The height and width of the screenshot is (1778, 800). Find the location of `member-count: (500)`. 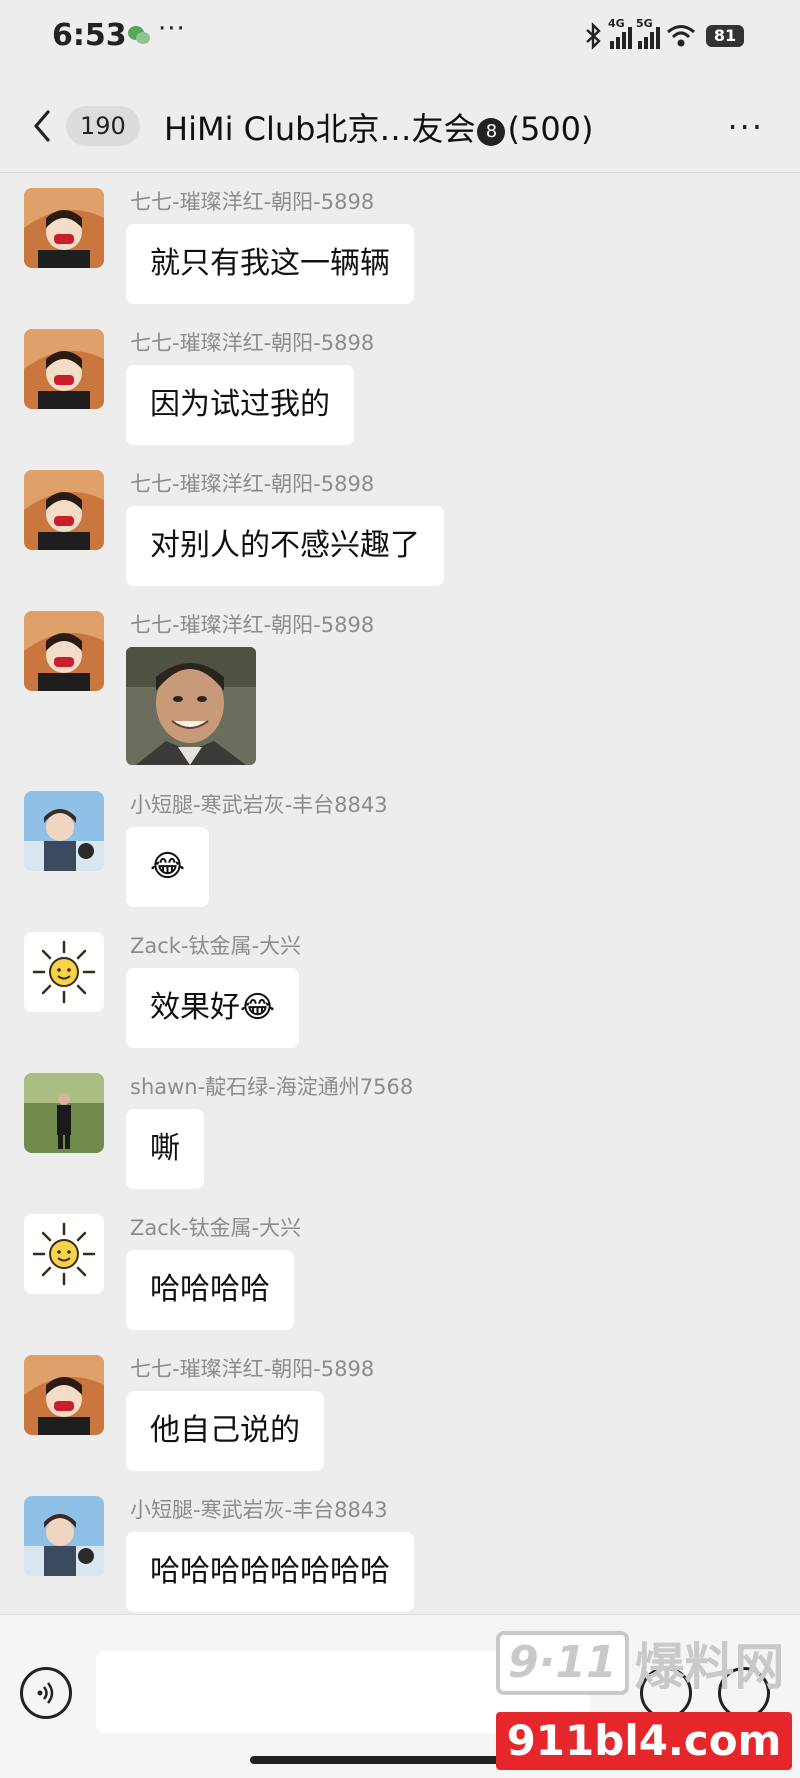

member-count: (500) is located at coordinates (550, 129).